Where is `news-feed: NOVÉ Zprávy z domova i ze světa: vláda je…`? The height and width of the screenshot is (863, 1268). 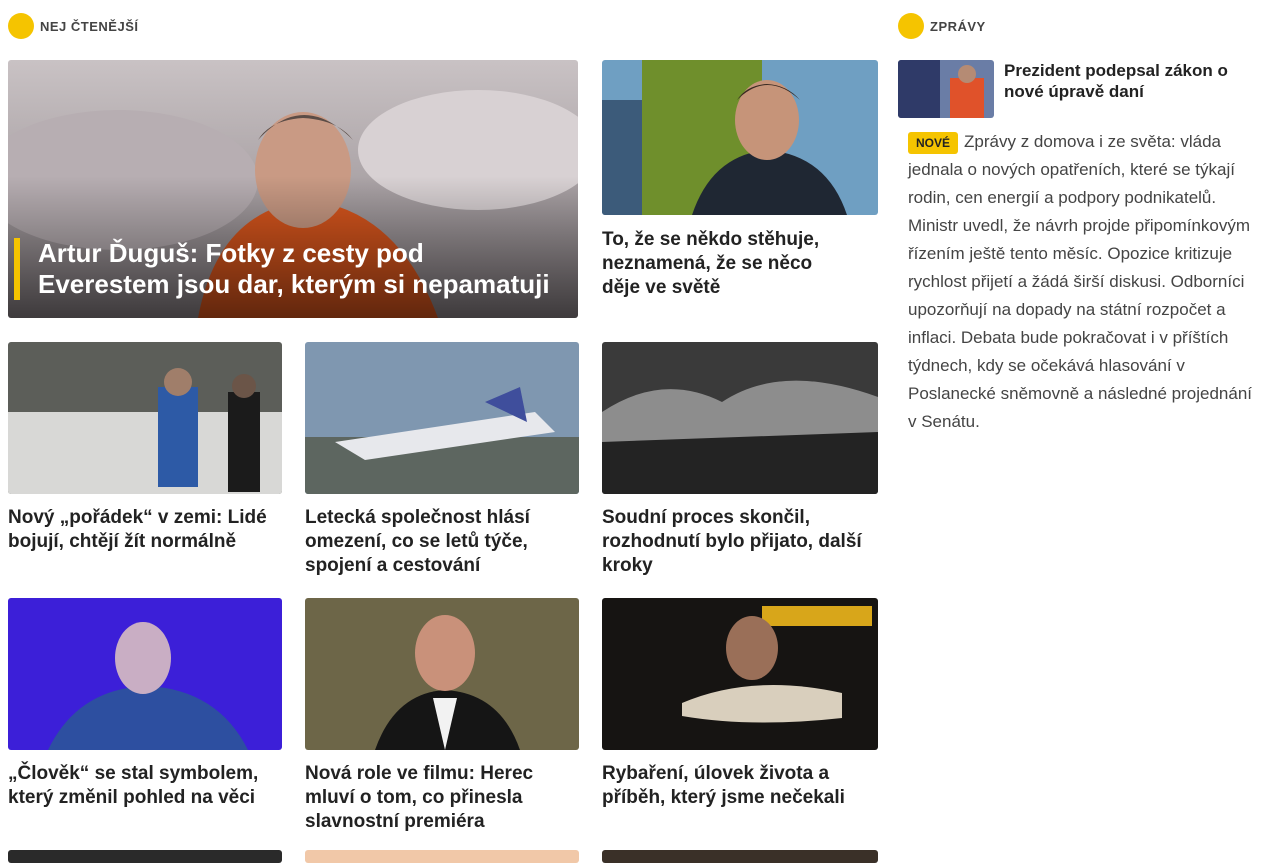 news-feed: NOVÉ Zprávy z domova i ze světa: vláda je… is located at coordinates (1086, 282).